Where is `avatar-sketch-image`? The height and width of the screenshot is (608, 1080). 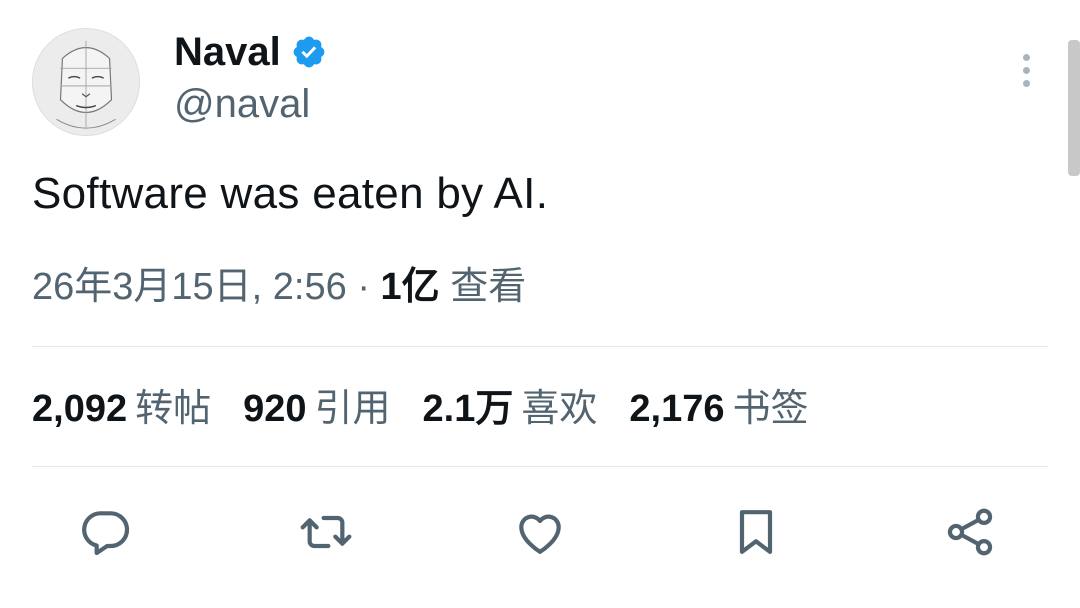 avatar-sketch-image is located at coordinates (86, 82).